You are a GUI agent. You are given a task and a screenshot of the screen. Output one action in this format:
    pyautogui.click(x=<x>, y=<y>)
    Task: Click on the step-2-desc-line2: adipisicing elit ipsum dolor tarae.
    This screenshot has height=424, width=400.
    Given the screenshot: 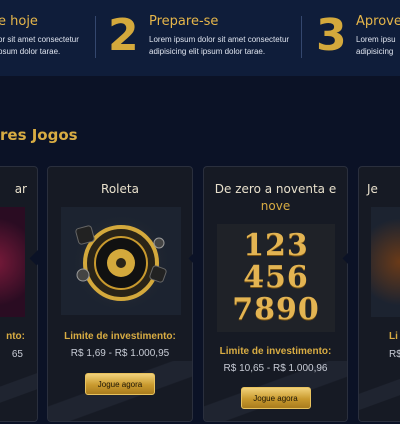 What is the action you would take?
    pyautogui.click(x=207, y=51)
    